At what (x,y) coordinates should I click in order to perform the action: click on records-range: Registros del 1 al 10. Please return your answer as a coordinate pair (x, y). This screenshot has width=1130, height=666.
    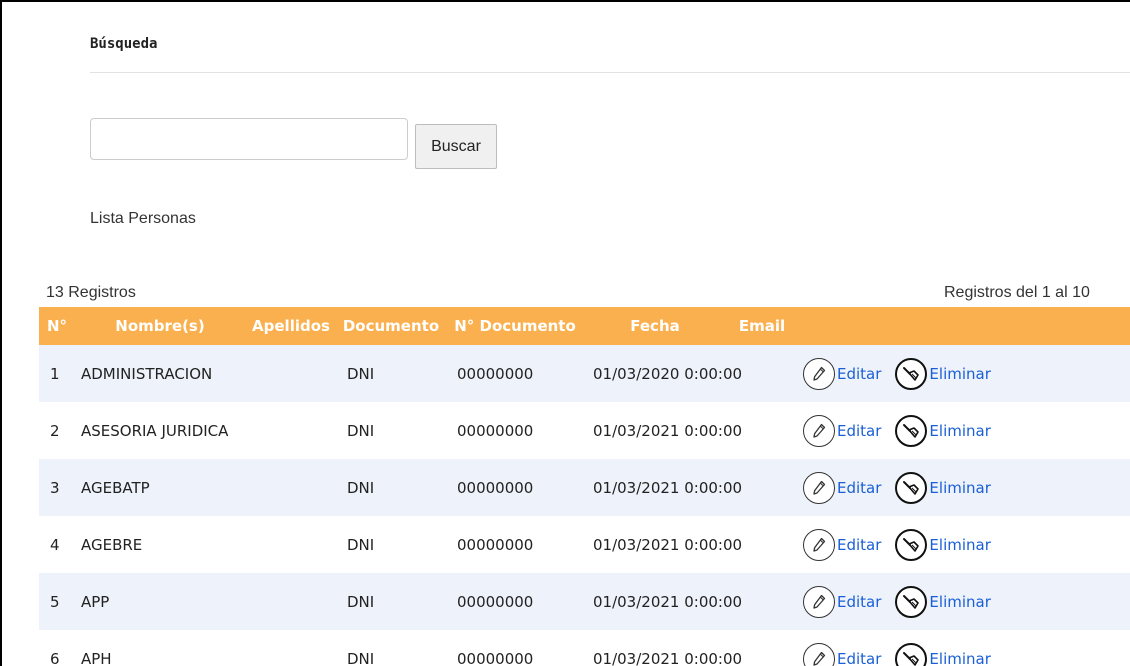
    Looking at the image, I should click on (1017, 292).